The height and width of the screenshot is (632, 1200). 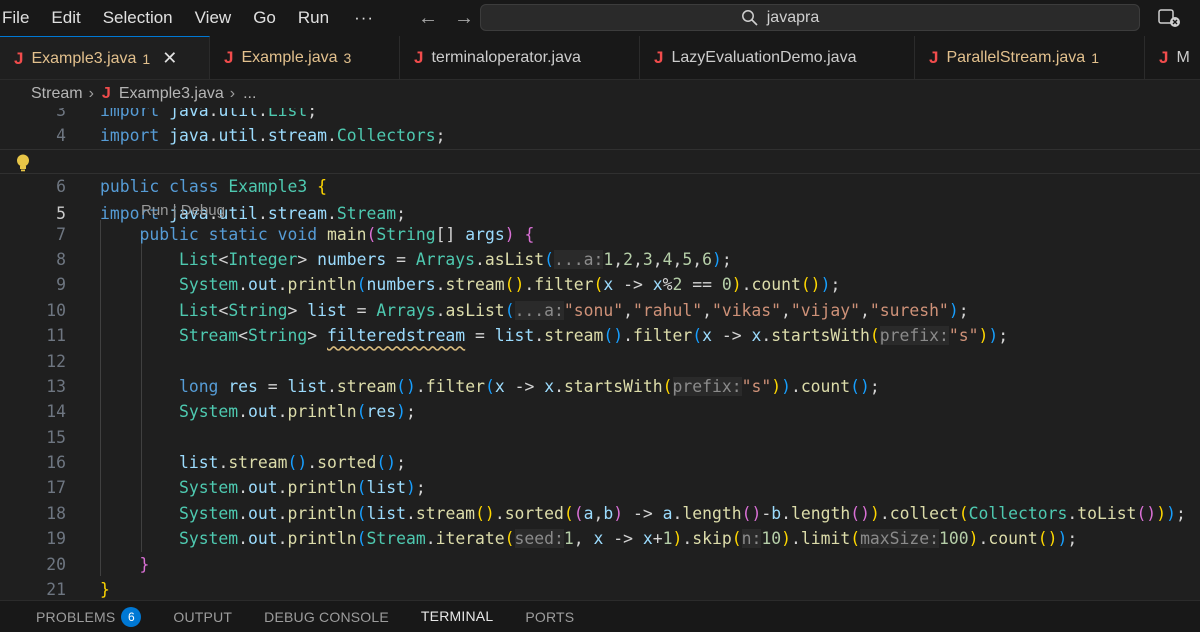 What do you see at coordinates (138, 18) in the screenshot?
I see `menu-selection: Selection` at bounding box center [138, 18].